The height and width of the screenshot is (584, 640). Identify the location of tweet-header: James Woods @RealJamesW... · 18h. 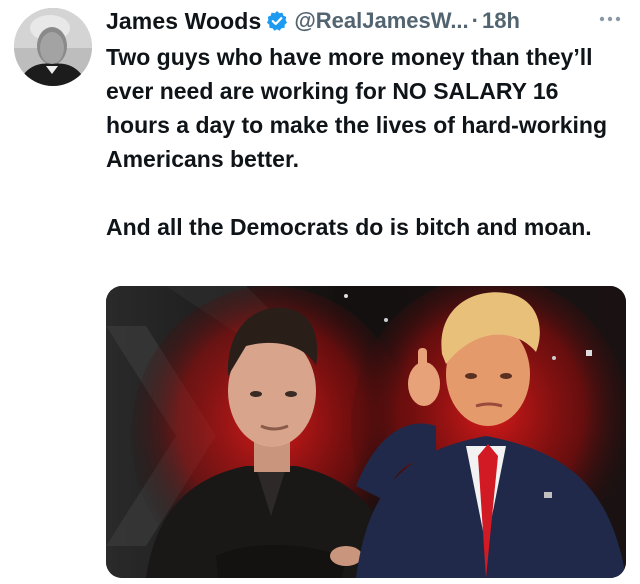
(366, 21).